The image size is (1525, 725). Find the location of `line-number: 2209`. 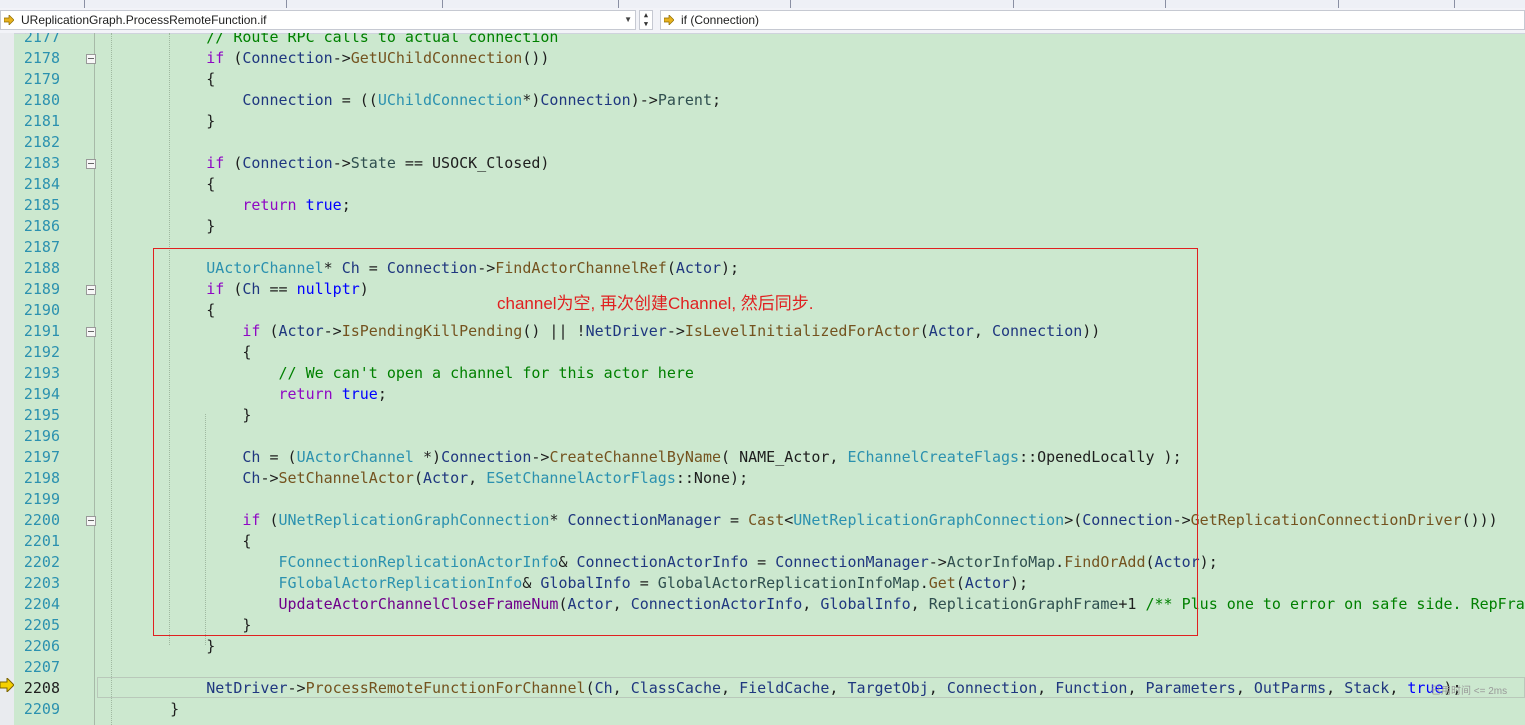

line-number: 2209 is located at coordinates (41, 709).